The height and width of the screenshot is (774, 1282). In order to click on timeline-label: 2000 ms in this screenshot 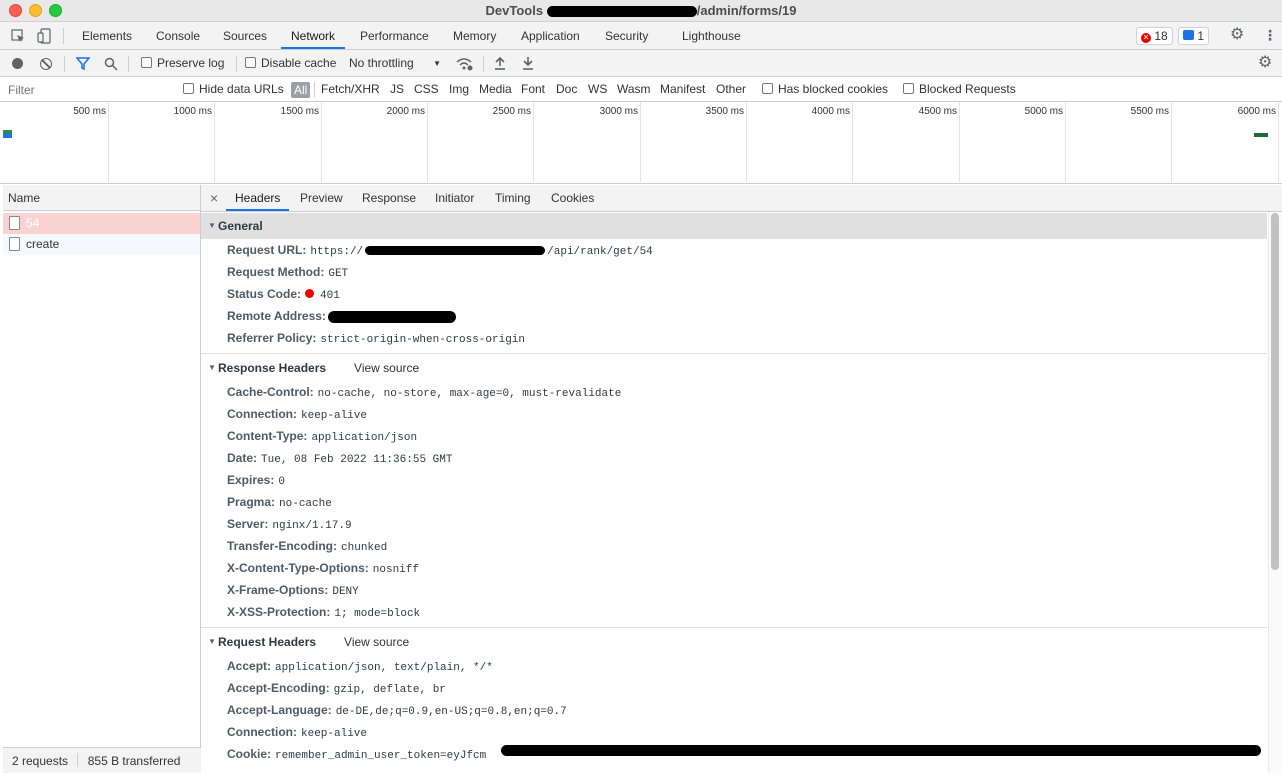, I will do `click(405, 111)`.